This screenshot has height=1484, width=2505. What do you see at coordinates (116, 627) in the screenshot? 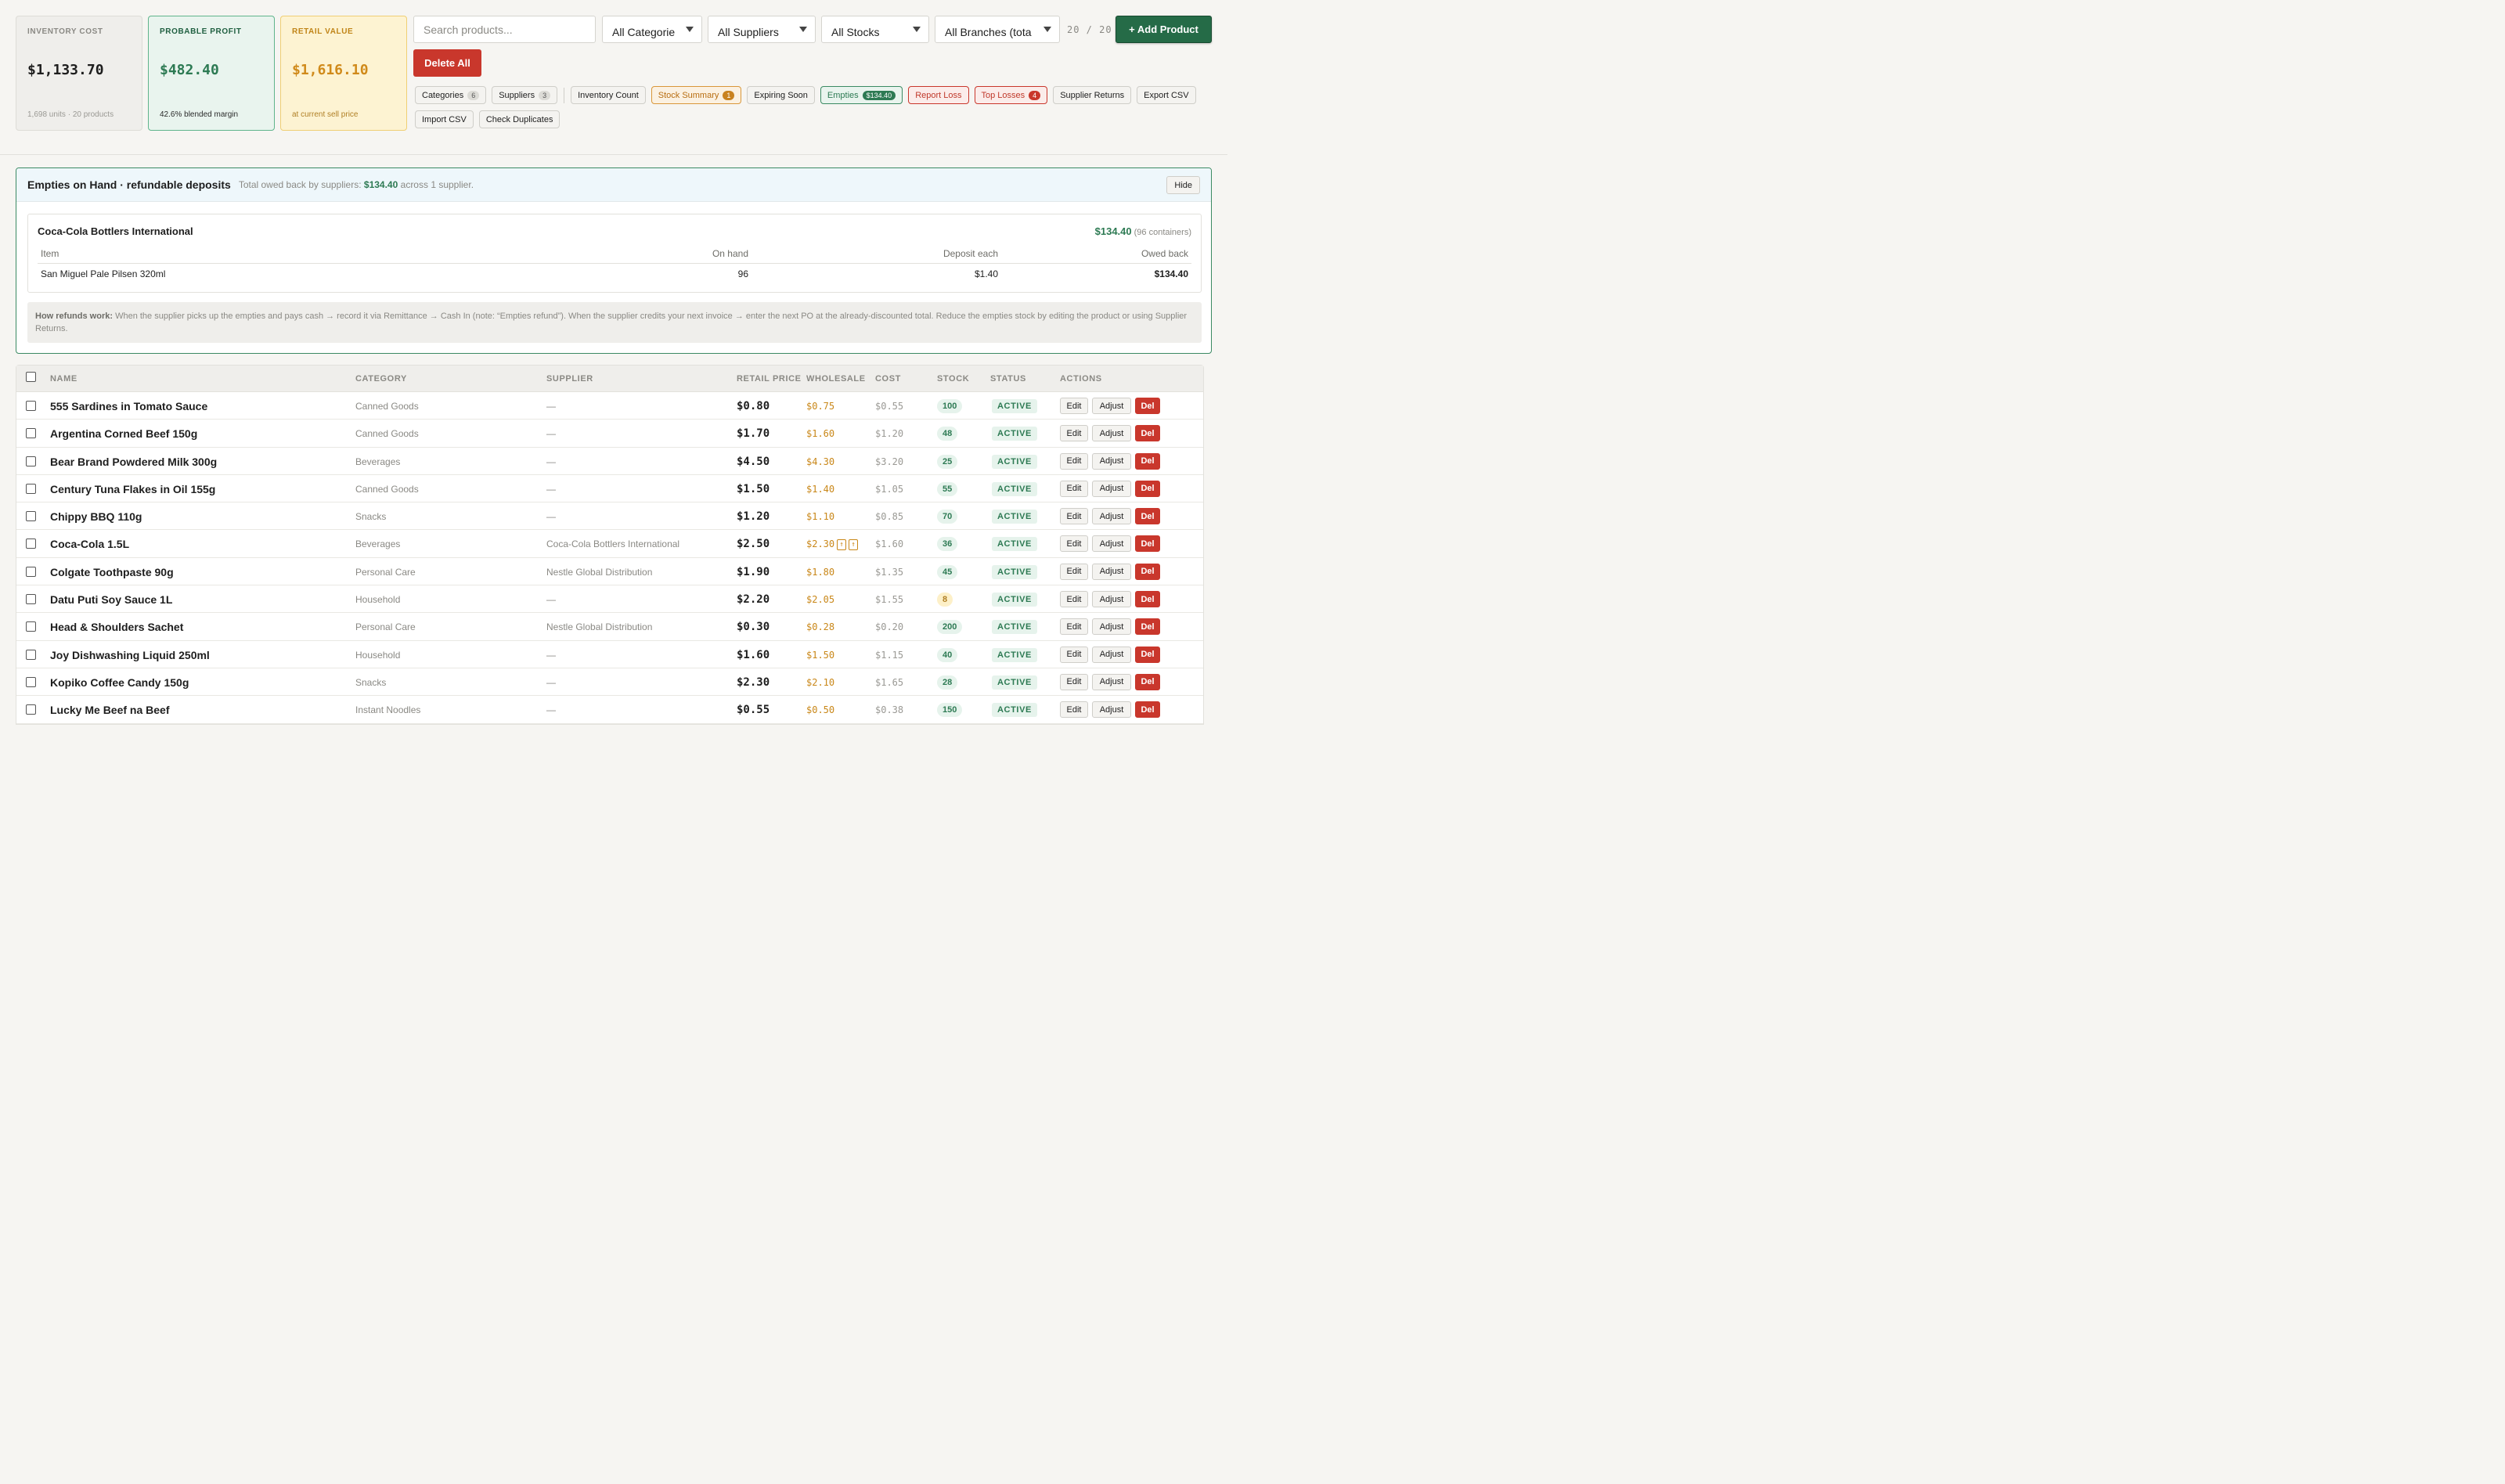
I see `product-name: Head & Shoulders Sachet` at bounding box center [116, 627].